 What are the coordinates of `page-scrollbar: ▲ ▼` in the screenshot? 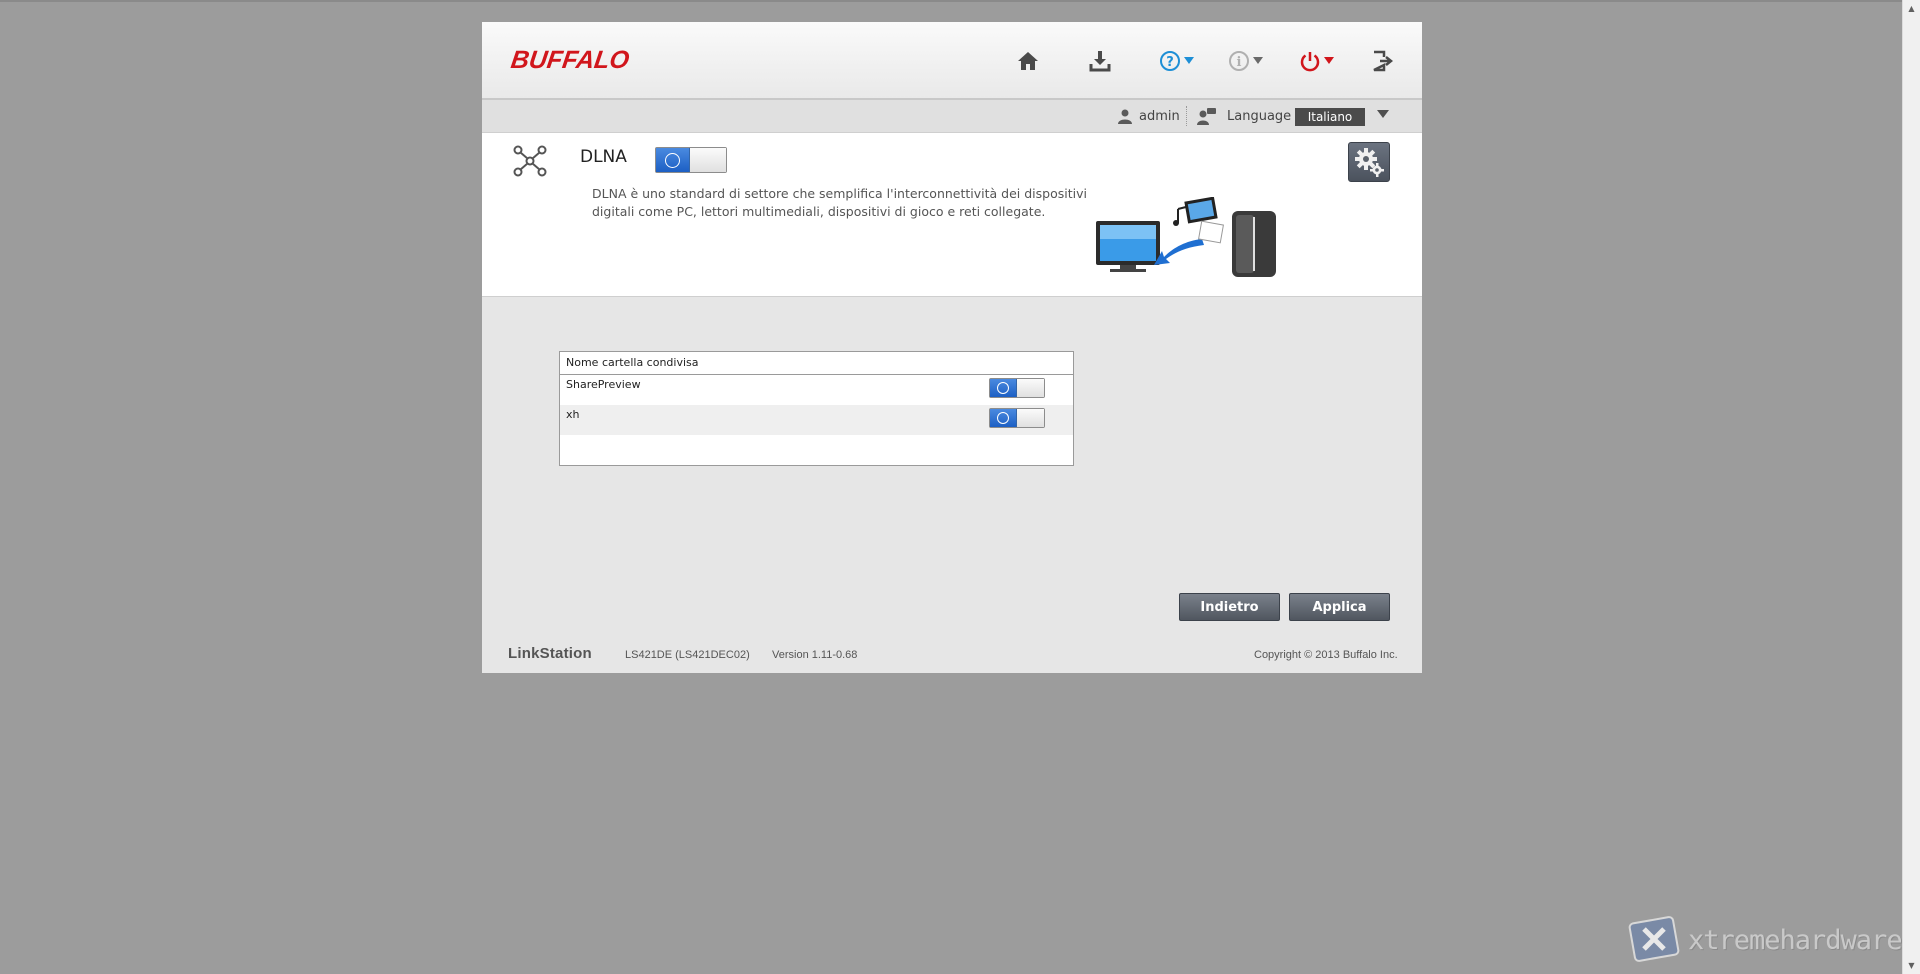 It's located at (1911, 487).